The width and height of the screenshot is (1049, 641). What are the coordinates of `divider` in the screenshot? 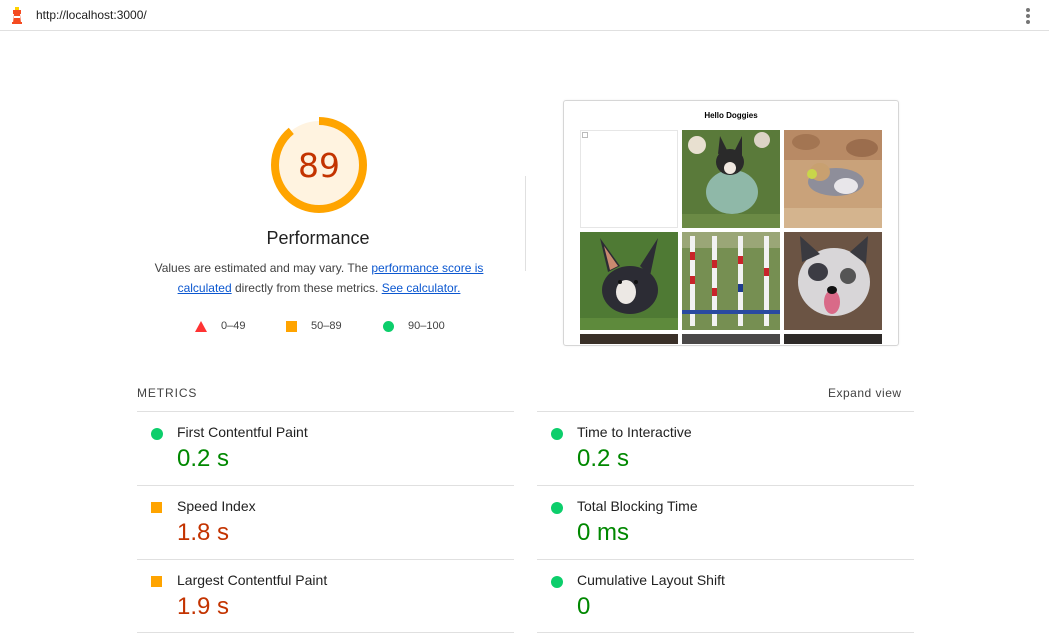 It's located at (525, 223).